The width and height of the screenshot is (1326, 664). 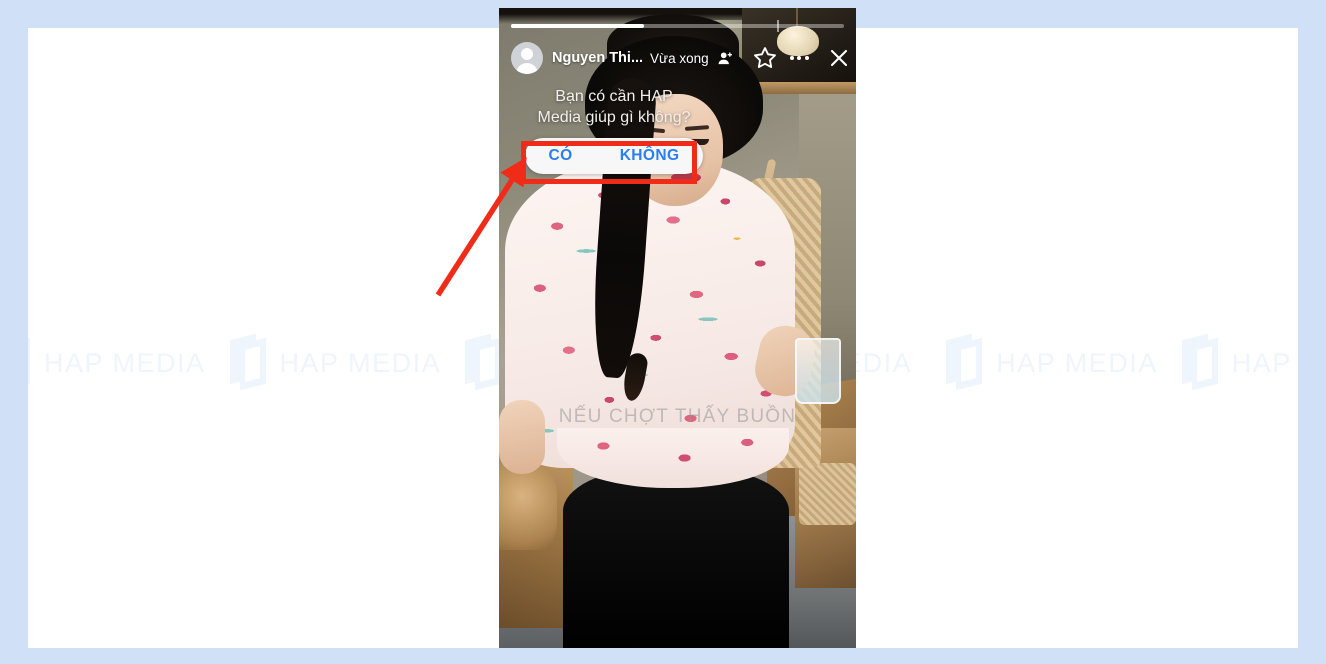 What do you see at coordinates (677, 416) in the screenshot?
I see `photo-caption-text: NẾU CHỢT THẤY BUỒN` at bounding box center [677, 416].